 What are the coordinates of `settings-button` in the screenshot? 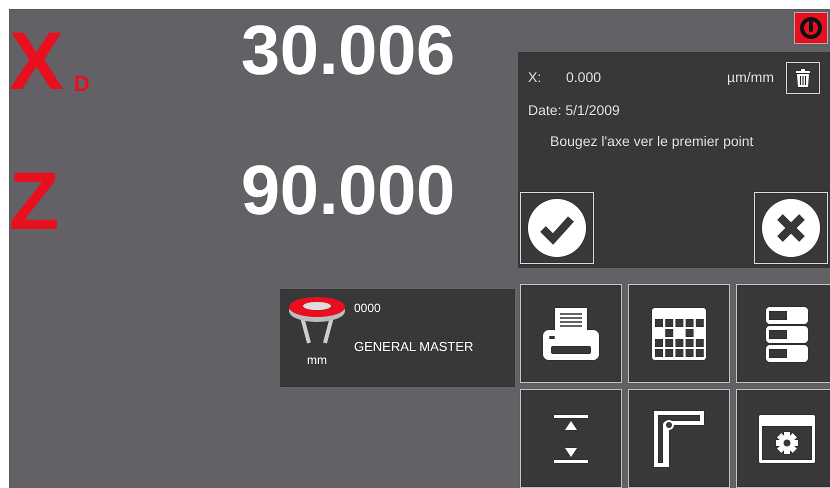 It's located at (783, 438).